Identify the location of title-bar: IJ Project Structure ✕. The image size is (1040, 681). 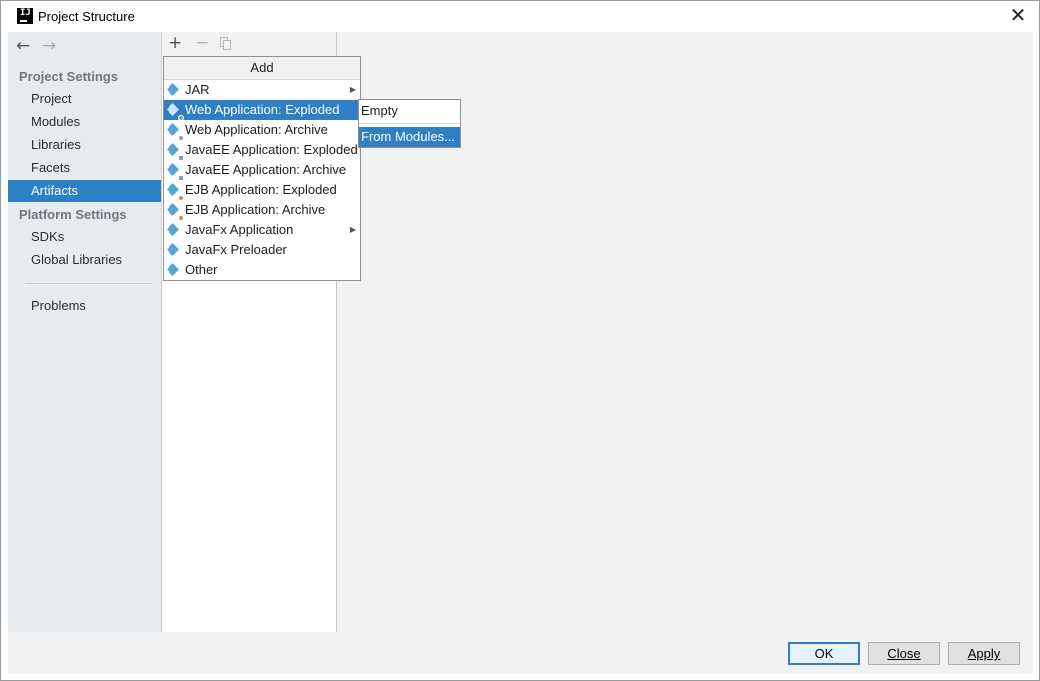
(520, 16).